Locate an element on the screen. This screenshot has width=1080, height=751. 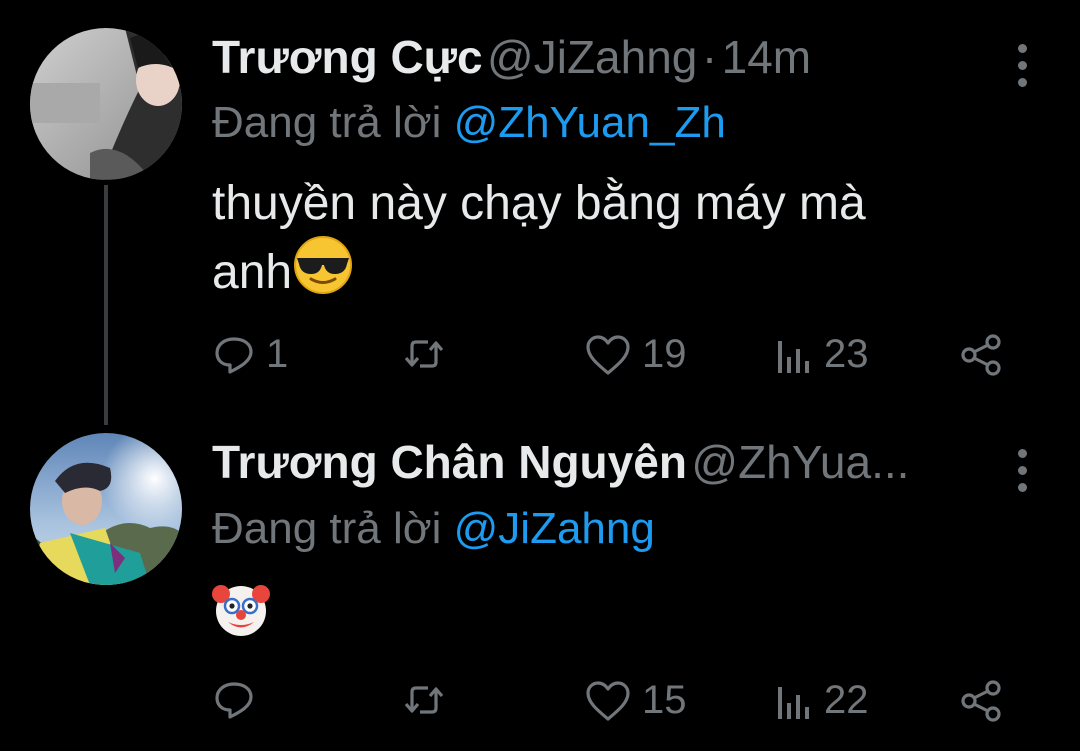
reply-button is located at coordinates (239, 700).